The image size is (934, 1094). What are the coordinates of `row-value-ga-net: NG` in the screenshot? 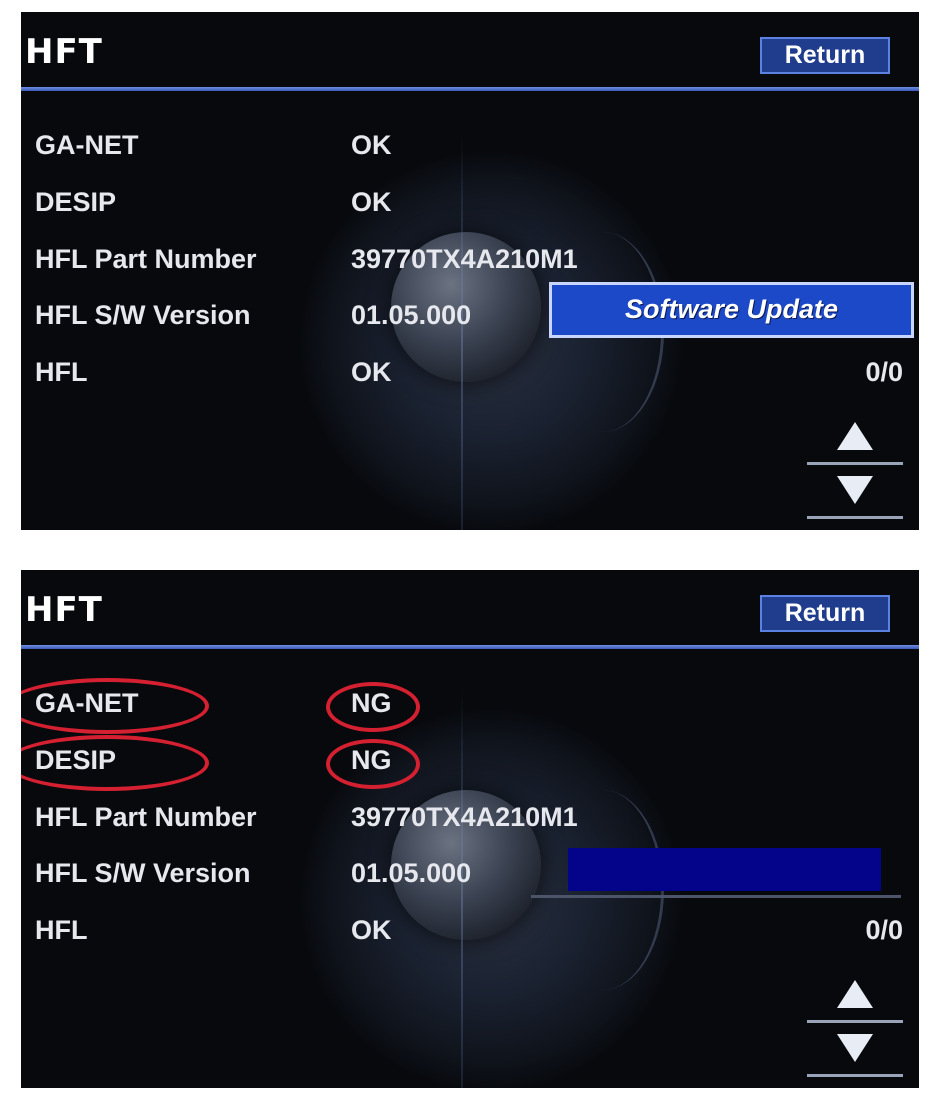 It's located at (371, 703).